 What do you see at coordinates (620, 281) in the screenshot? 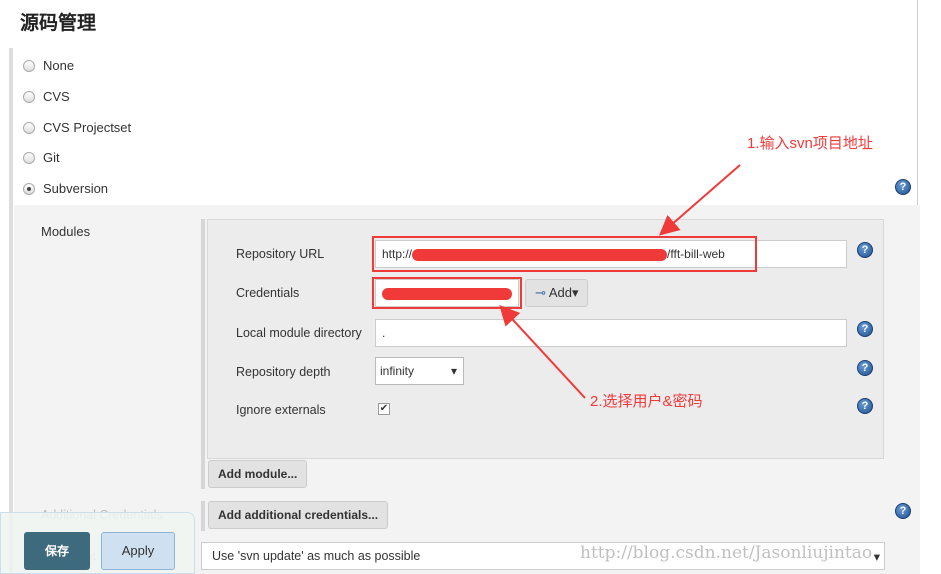
I see `annotation-arrows` at bounding box center [620, 281].